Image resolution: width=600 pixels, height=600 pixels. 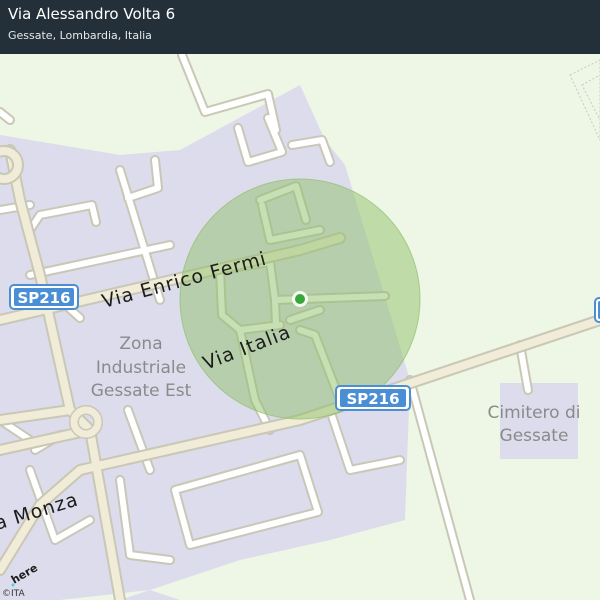 I want to click on road-shield-sp216-left: SP216, so click(x=44, y=297).